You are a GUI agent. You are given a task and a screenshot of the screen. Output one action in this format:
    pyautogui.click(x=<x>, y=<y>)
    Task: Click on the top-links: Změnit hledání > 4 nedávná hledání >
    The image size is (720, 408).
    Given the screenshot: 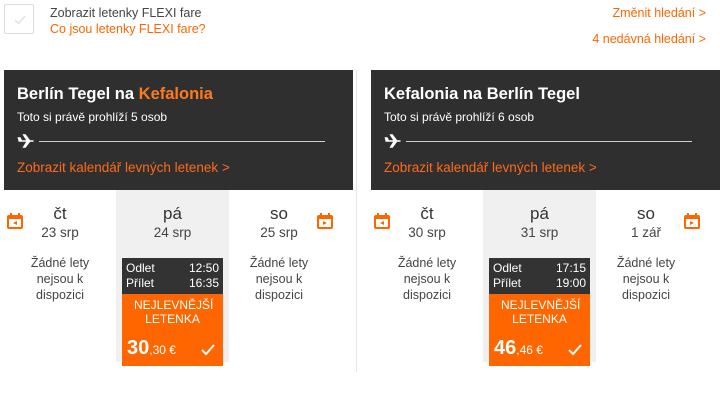 What is the action you would take?
    pyautogui.click(x=649, y=26)
    